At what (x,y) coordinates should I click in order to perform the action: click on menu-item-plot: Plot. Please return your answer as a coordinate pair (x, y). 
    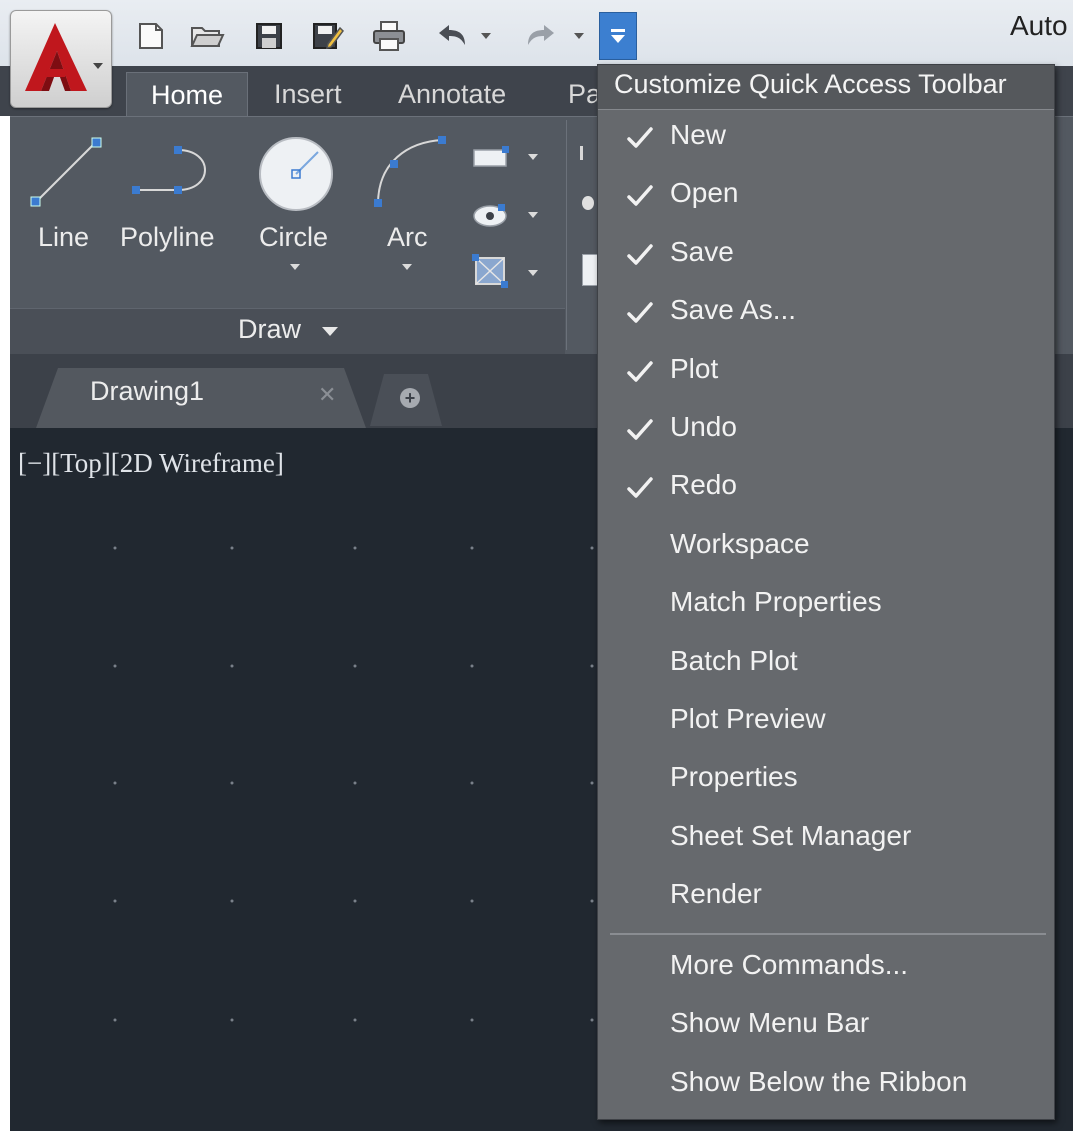
    Looking at the image, I should click on (826, 373).